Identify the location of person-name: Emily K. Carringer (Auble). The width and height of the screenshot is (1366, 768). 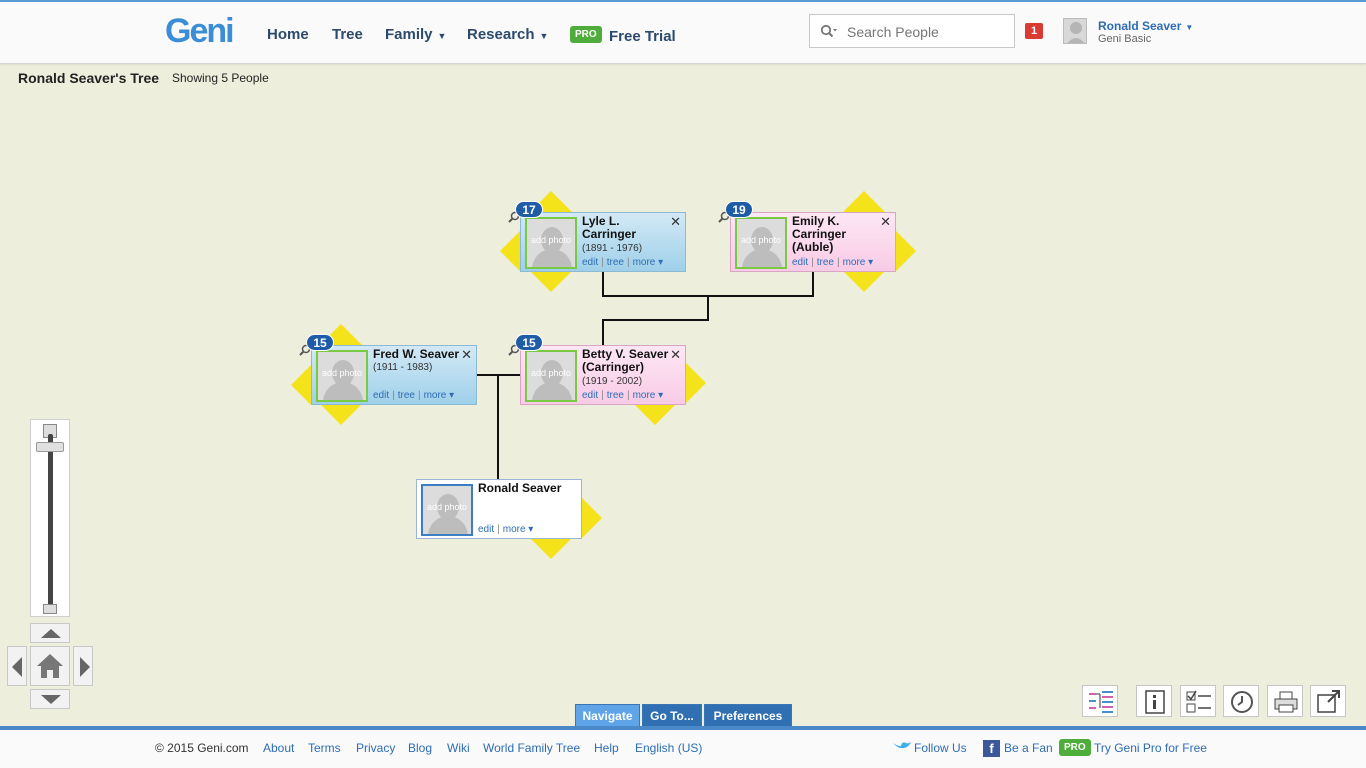
(838, 234).